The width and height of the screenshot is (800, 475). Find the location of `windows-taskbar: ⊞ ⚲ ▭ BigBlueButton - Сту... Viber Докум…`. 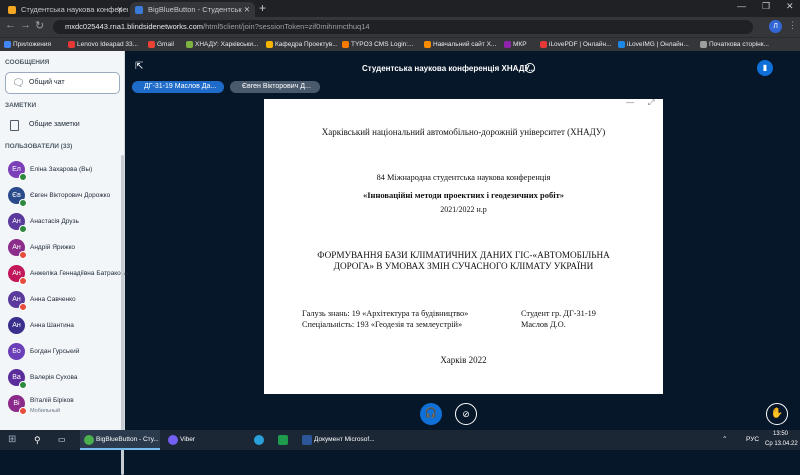

windows-taskbar: ⊞ ⚲ ▭ BigBlueButton - Сту... Viber Докум… is located at coordinates (400, 440).